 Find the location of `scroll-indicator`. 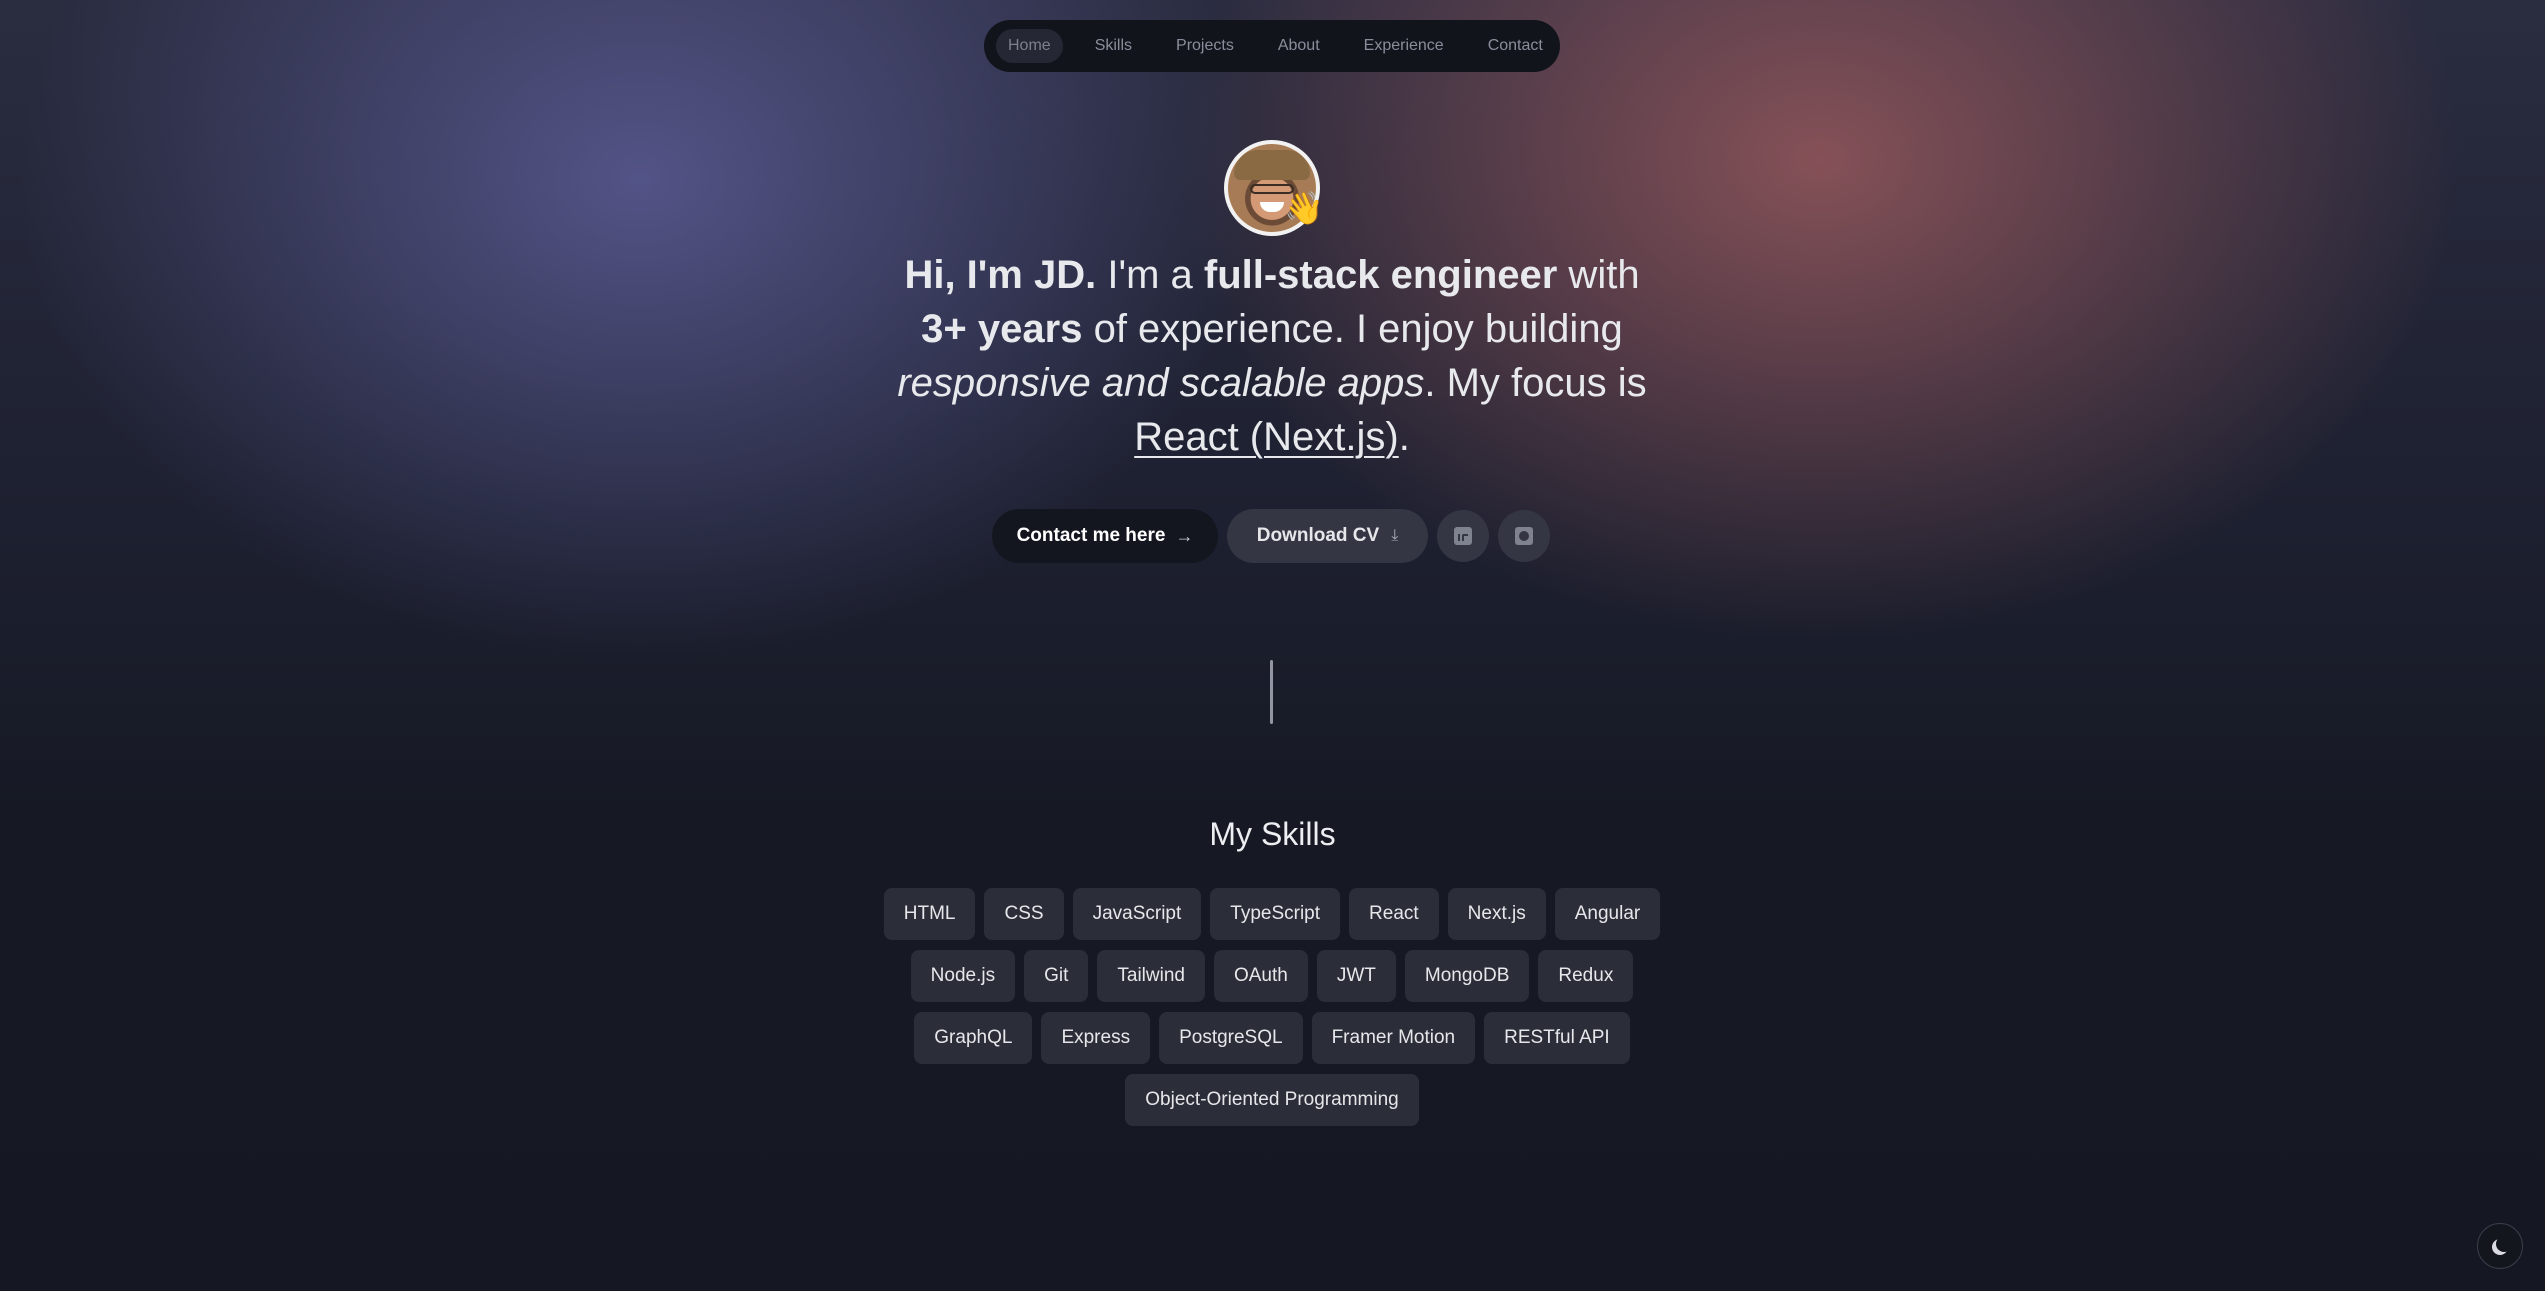

scroll-indicator is located at coordinates (1271, 692).